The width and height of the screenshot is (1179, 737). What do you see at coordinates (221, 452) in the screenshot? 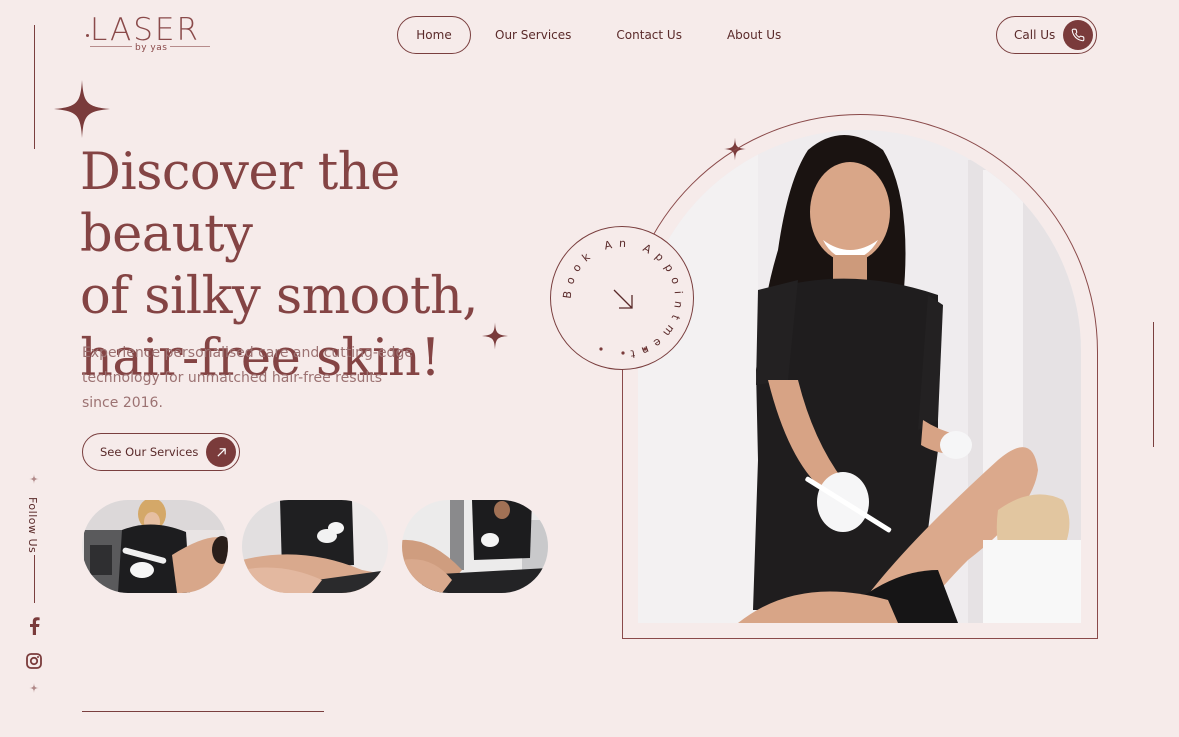
I see `arrow-up-right-icon` at bounding box center [221, 452].